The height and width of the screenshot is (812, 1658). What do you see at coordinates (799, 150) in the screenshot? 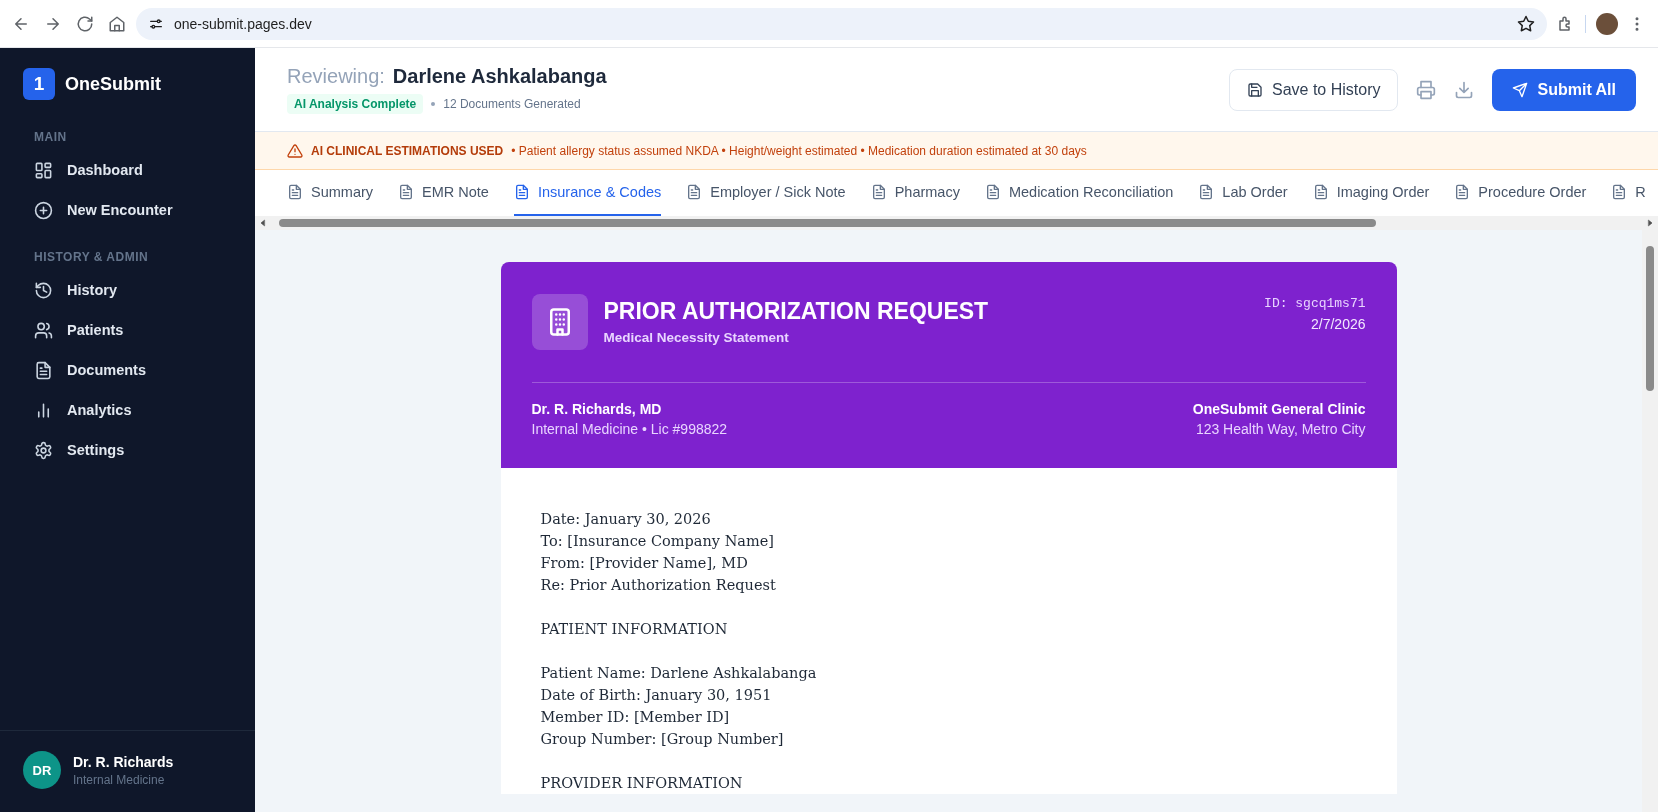
I see `warning-details: • Patient allergy status assumed NKDA • Height/weight estimated • Medication duration estimated at 30 days` at bounding box center [799, 150].